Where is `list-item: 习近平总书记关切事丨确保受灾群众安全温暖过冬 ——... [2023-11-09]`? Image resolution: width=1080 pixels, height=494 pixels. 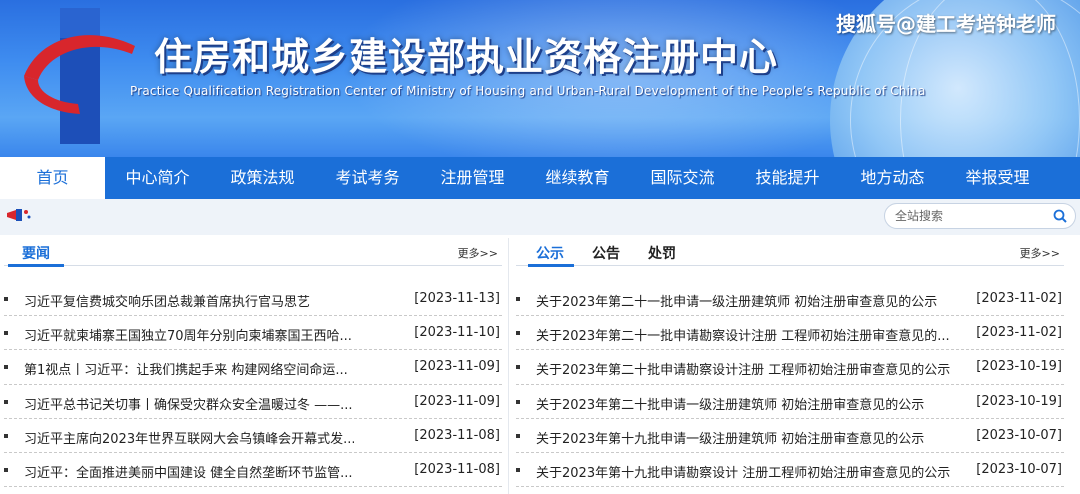 list-item: 习近平总书记关切事丨确保受灾群众安全温暖过冬 ——... [2023-11-09] is located at coordinates (253, 402).